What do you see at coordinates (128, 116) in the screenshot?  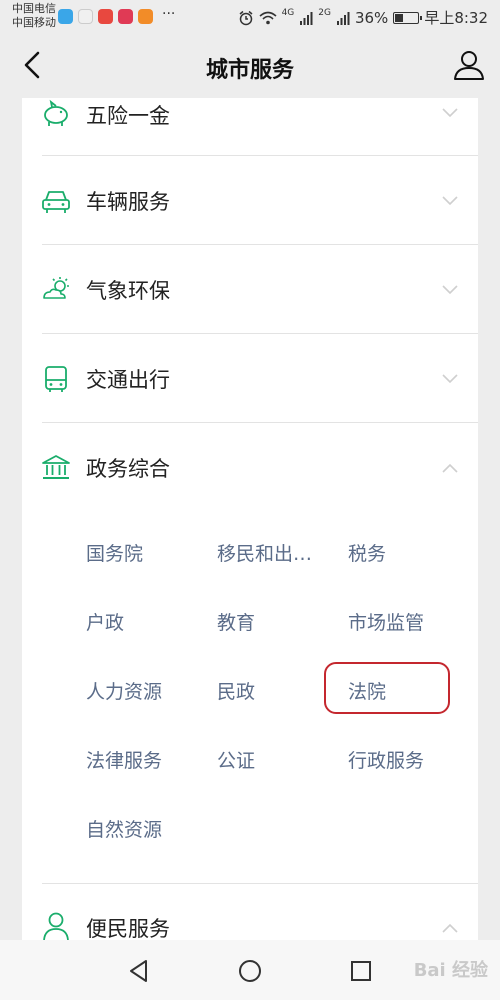 I see `section-label: 五险一金` at bounding box center [128, 116].